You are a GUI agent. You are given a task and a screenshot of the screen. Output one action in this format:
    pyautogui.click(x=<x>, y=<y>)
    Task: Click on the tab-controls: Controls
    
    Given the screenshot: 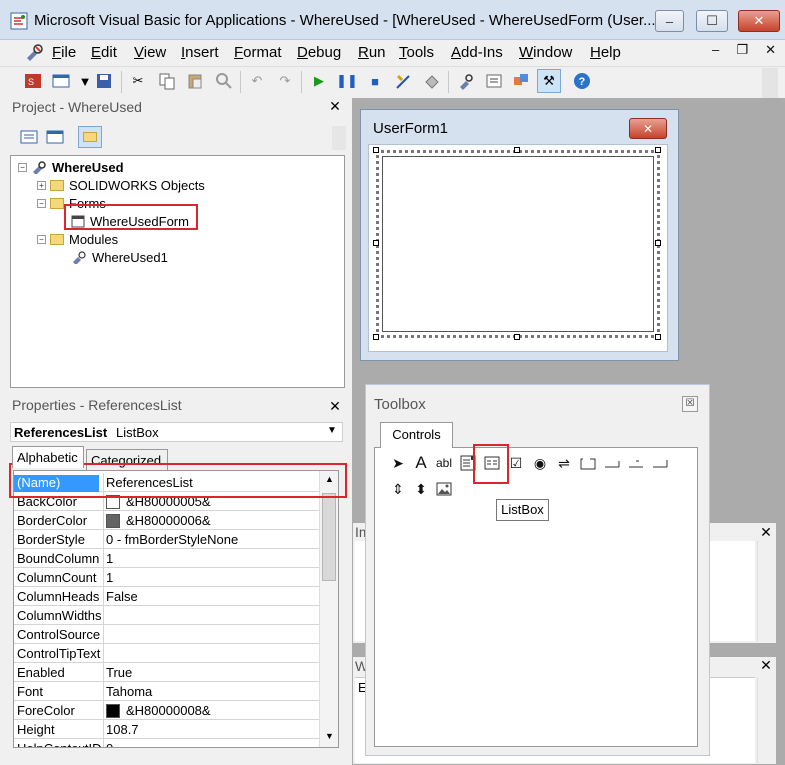 What is the action you would take?
    pyautogui.click(x=416, y=435)
    